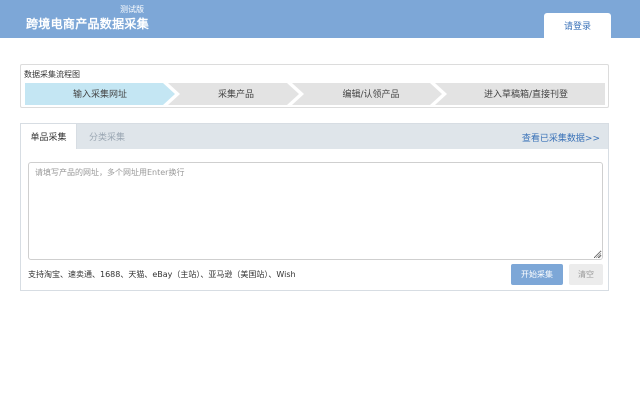 This screenshot has width=640, height=400. I want to click on tab-category: 分类采集, so click(107, 136).